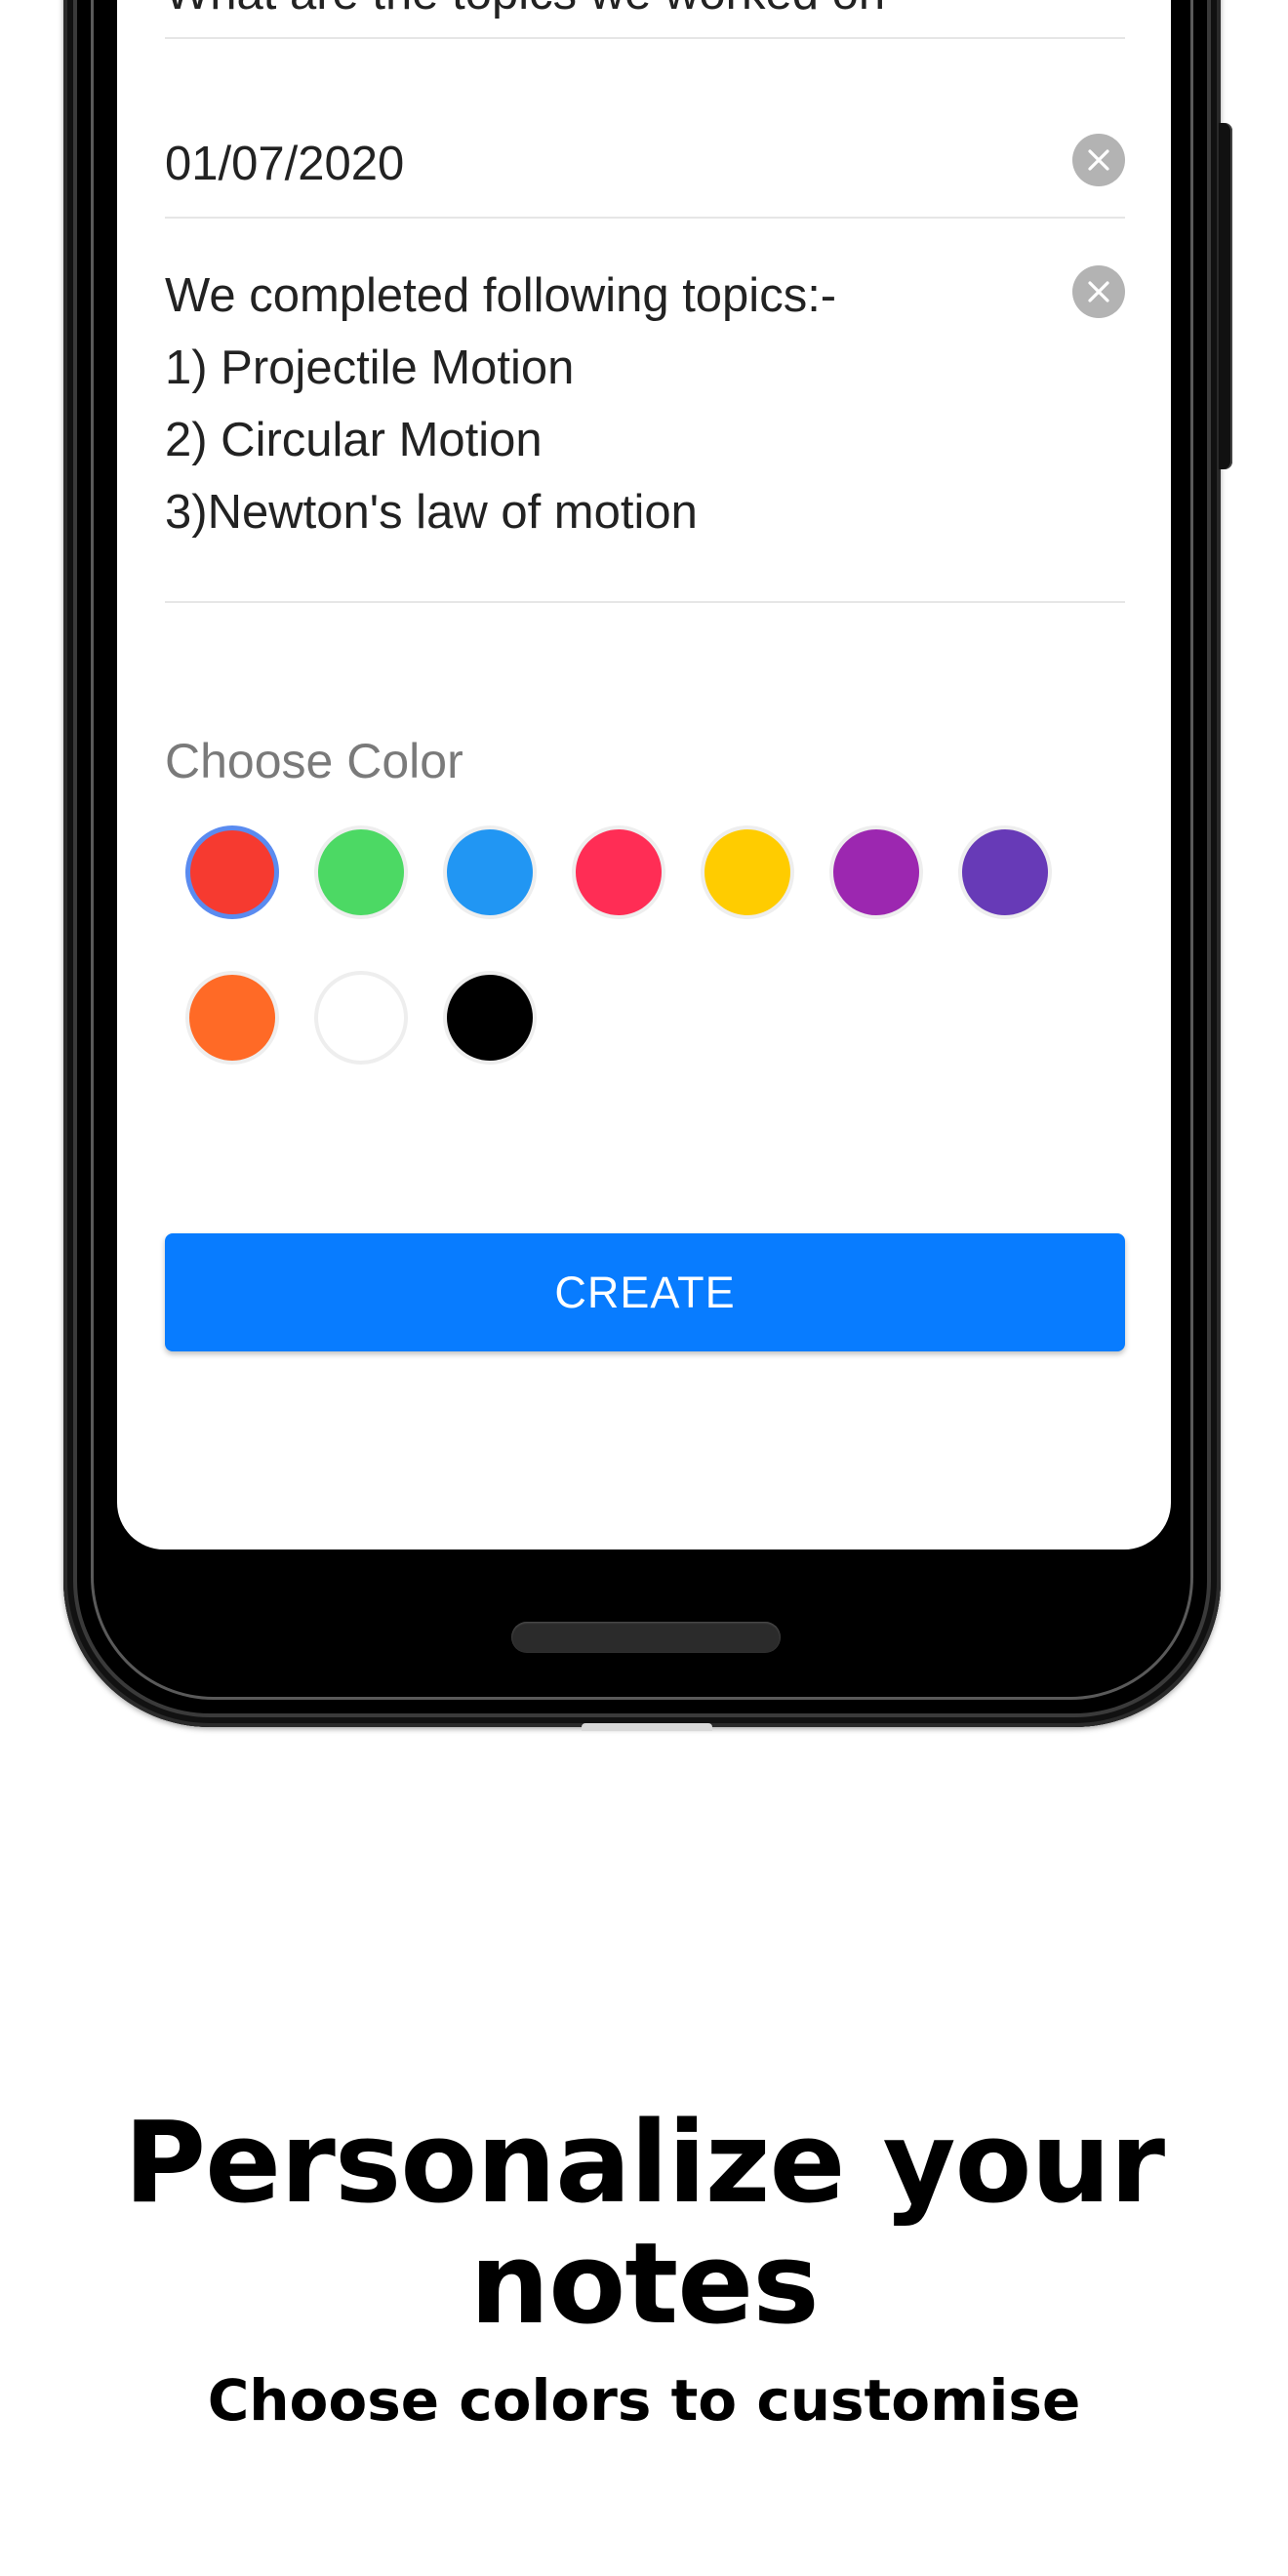 This screenshot has width=1288, height=2576. What do you see at coordinates (645, 151) in the screenshot?
I see `date-field: 01/07/2020` at bounding box center [645, 151].